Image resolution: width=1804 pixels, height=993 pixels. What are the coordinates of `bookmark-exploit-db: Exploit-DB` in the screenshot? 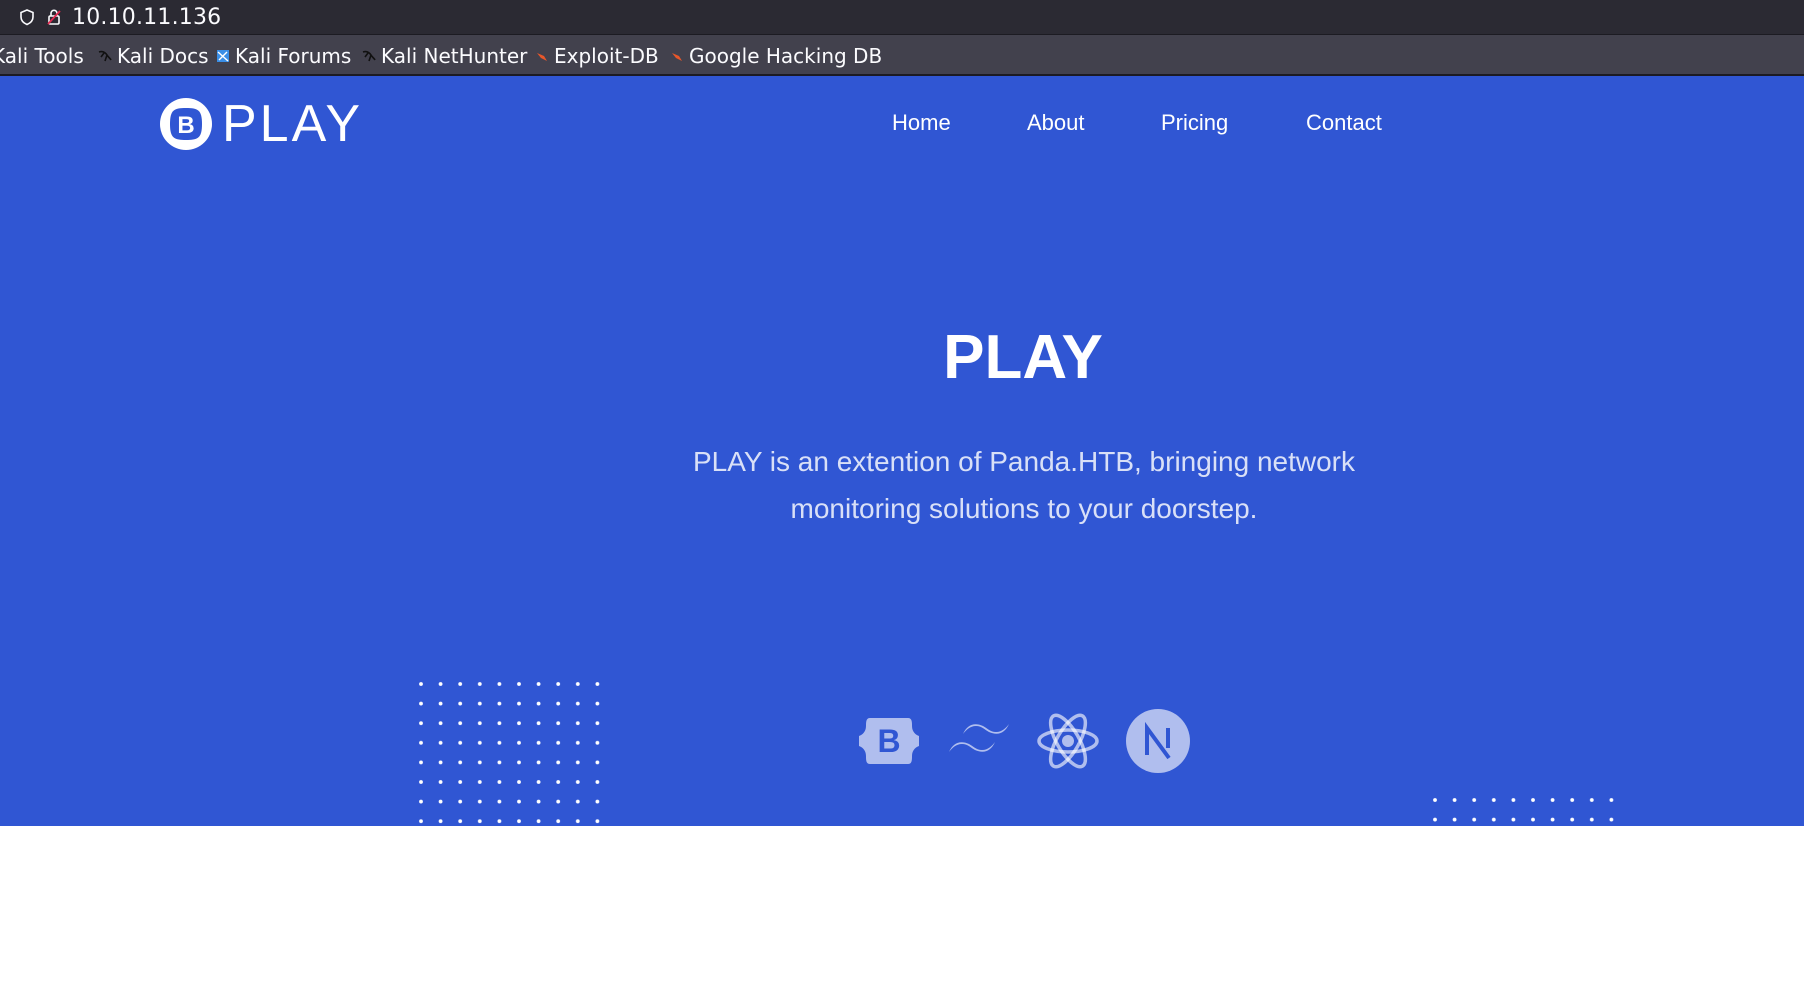 It's located at (597, 56).